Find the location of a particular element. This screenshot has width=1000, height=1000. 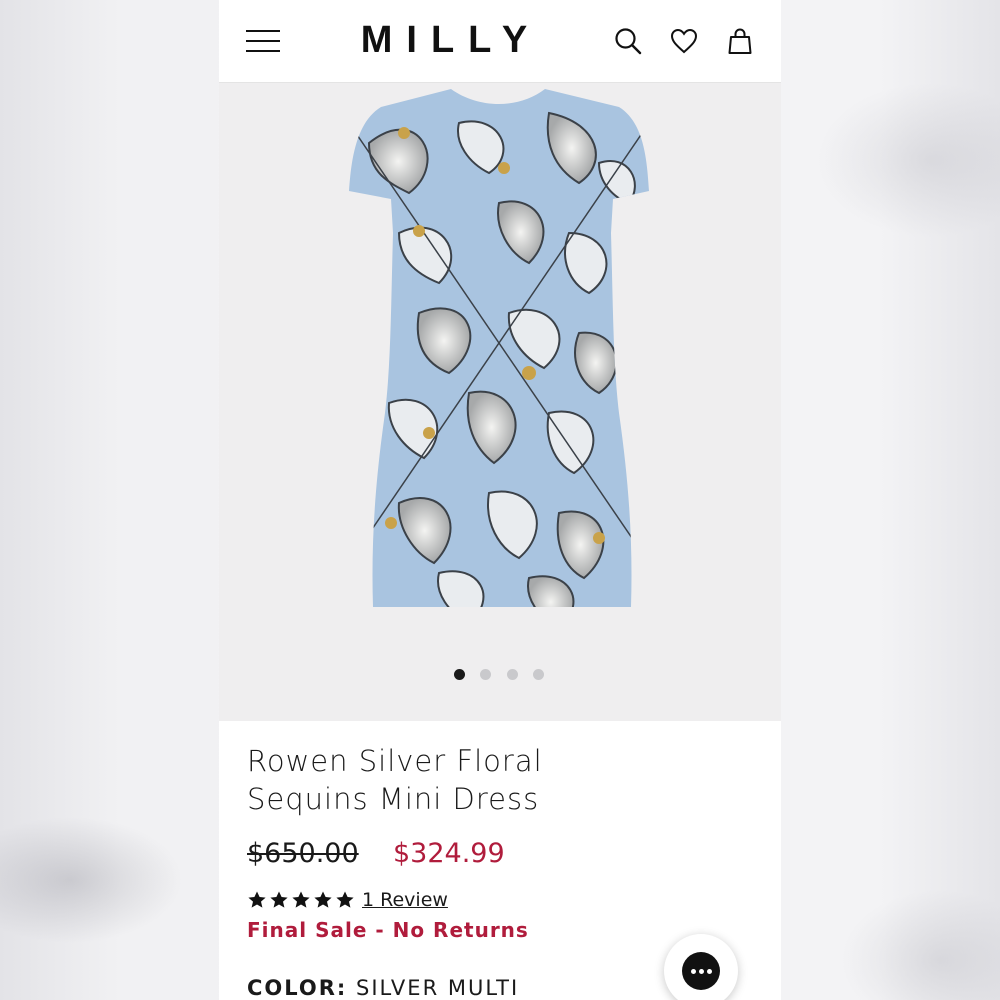

bag-icon is located at coordinates (740, 41).